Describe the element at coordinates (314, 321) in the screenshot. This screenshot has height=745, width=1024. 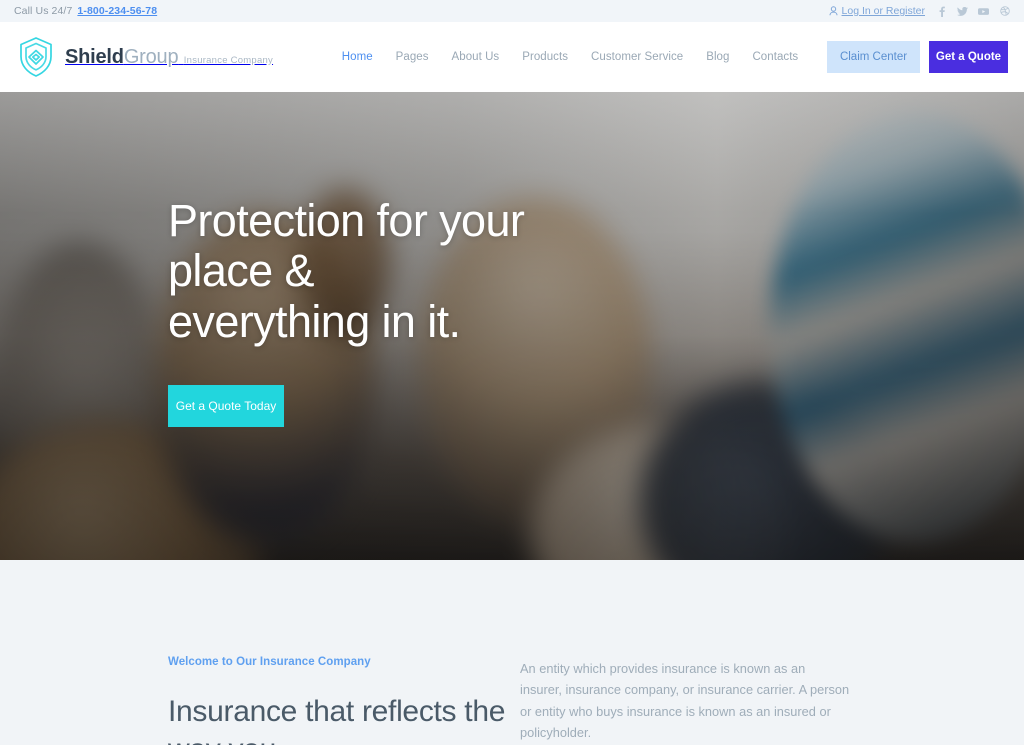
I see `hero-title-line-3: everything in it.` at that location.